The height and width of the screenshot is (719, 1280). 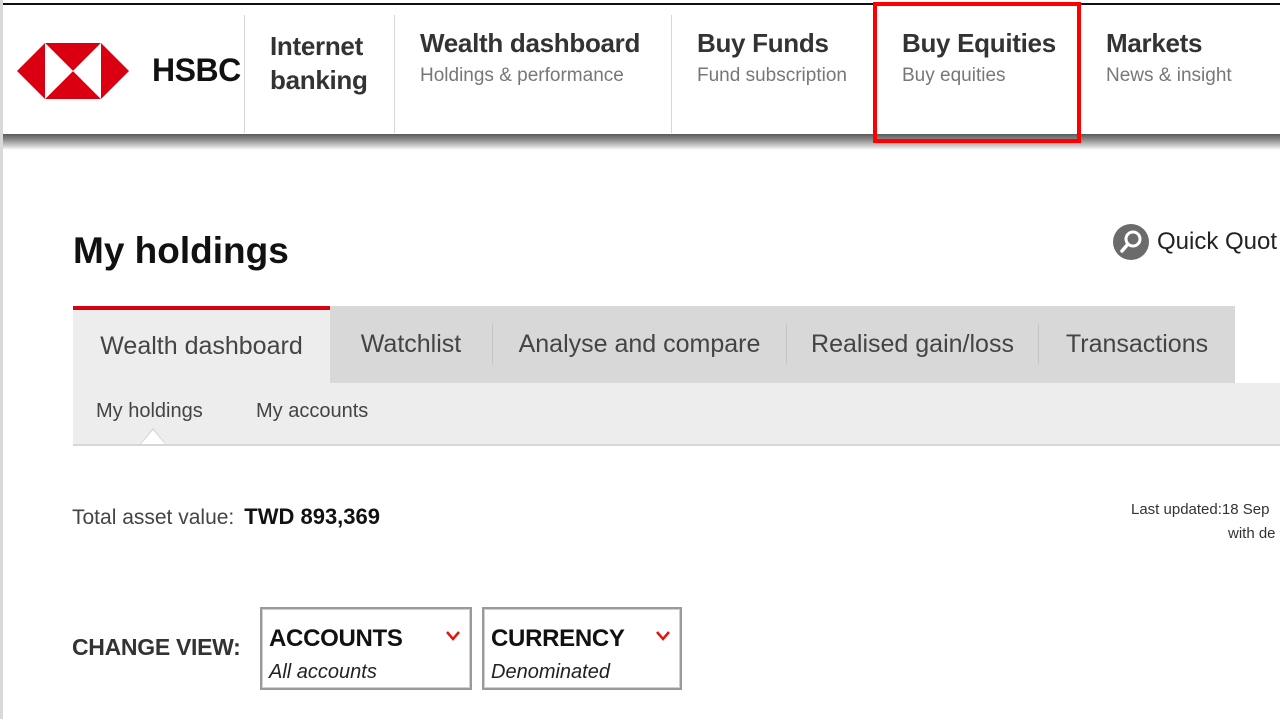 I want to click on header-shadow, so click(x=641, y=142).